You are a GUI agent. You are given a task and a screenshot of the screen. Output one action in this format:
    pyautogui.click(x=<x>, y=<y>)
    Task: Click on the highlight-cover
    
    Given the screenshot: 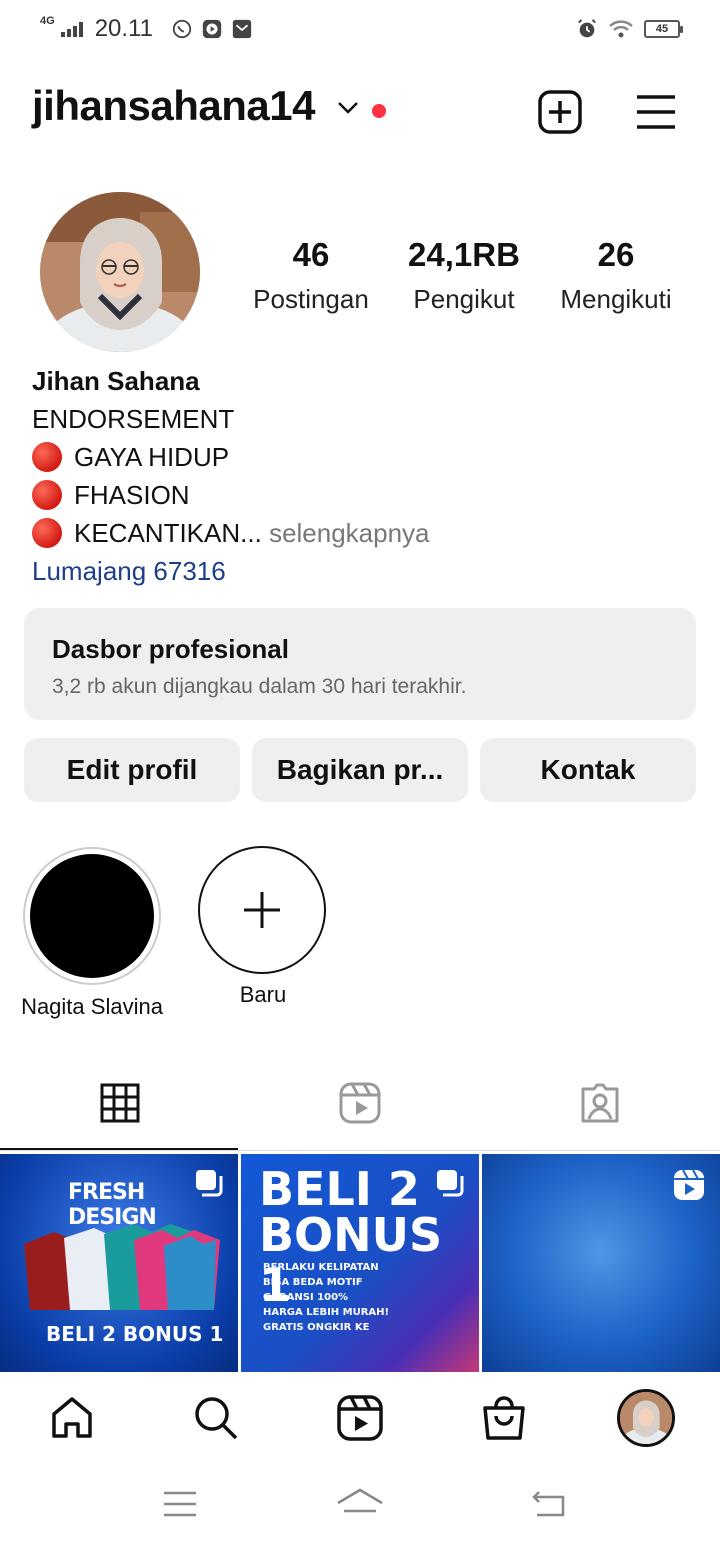 What is the action you would take?
    pyautogui.click(x=92, y=916)
    